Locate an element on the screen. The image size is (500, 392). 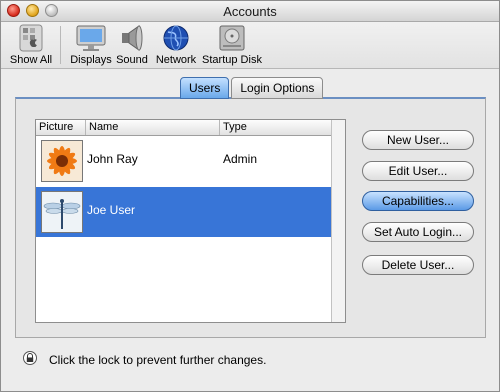
toolbar-sound: Sound is located at coordinates (132, 45).